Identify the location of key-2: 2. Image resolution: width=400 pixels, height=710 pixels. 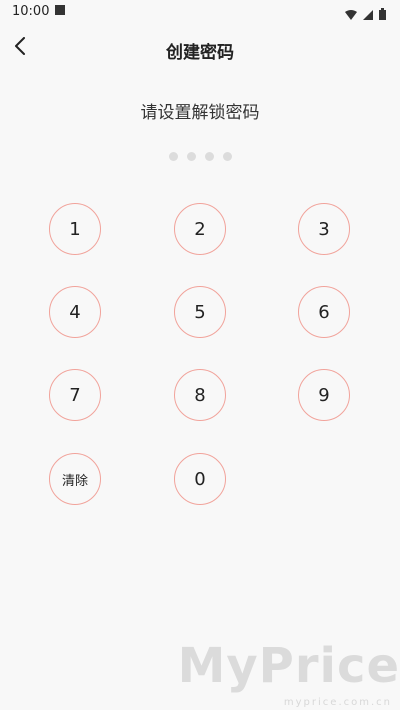
(200, 229).